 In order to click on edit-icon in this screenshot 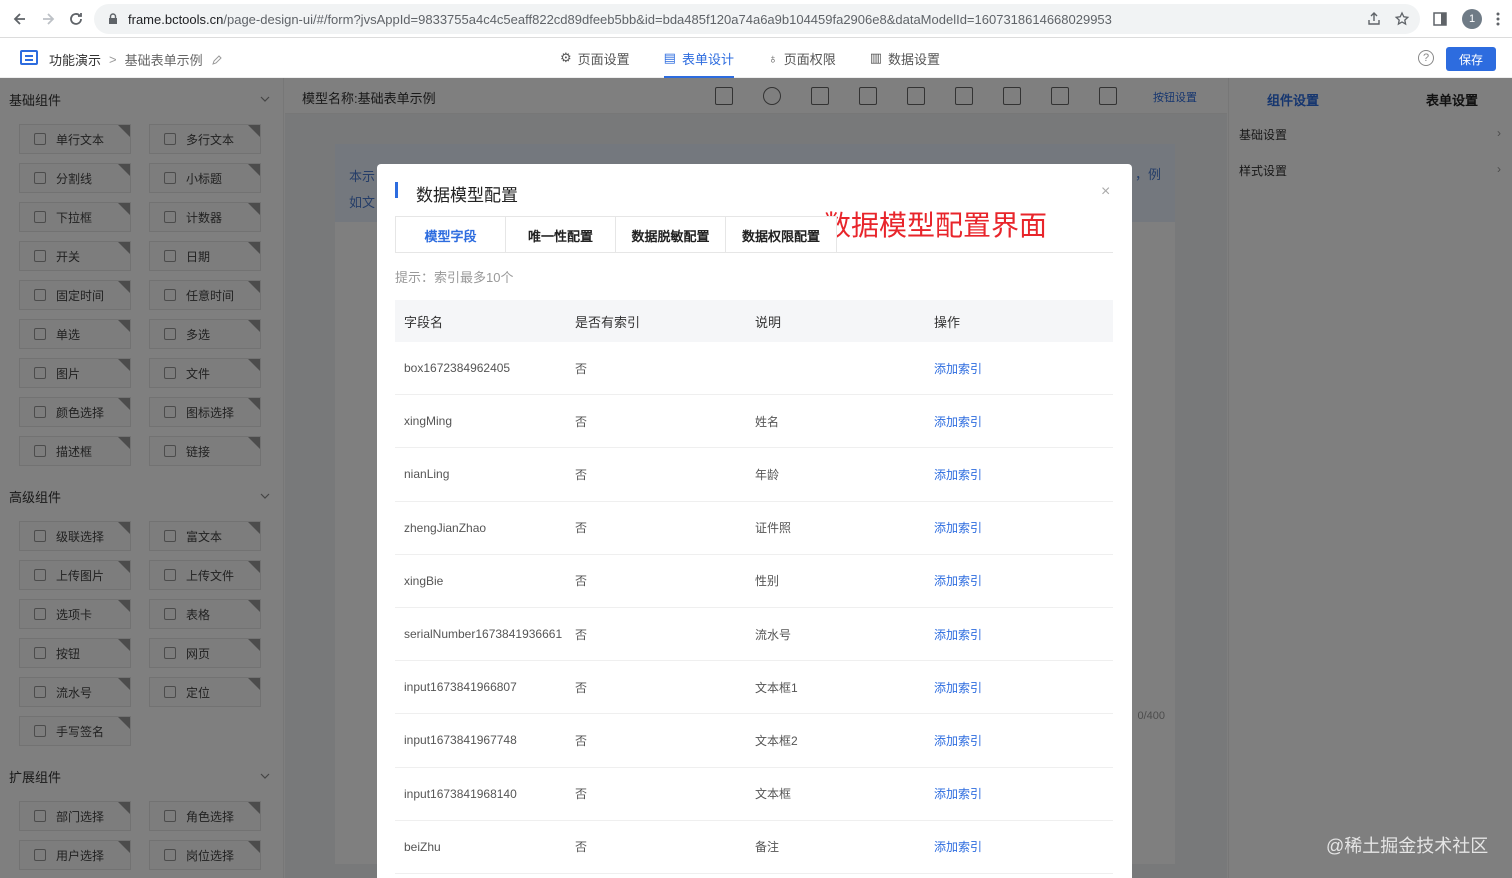, I will do `click(217, 60)`.